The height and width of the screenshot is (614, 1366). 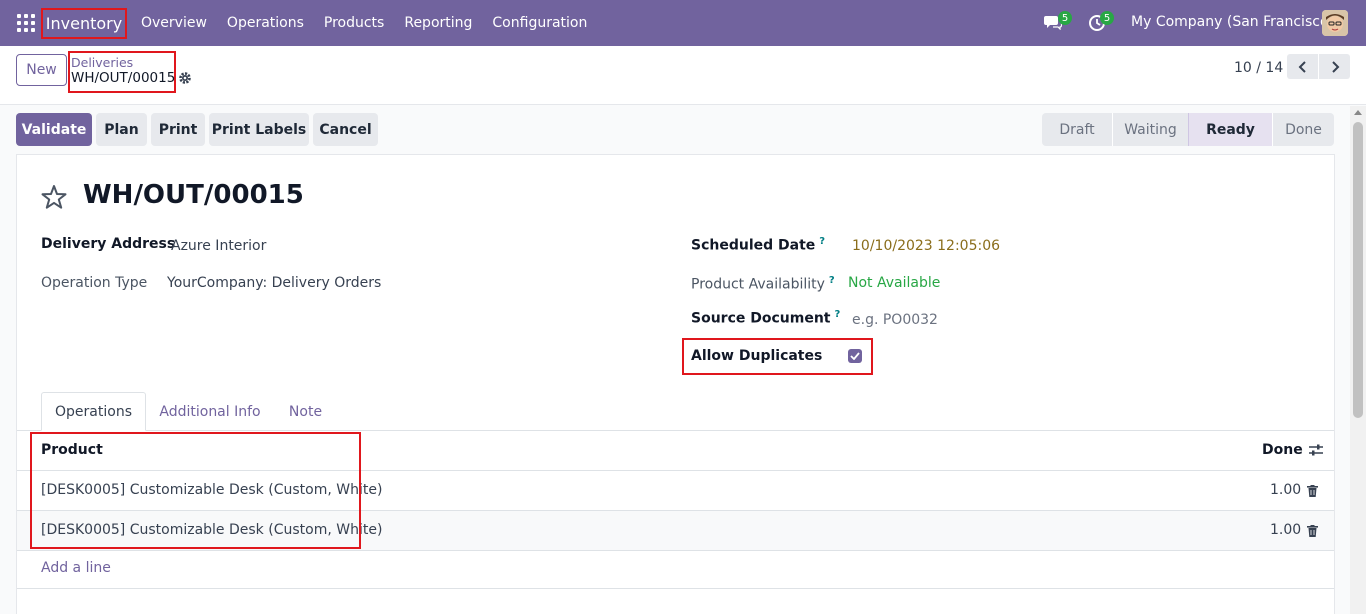 I want to click on checkmark-icon, so click(x=855, y=356).